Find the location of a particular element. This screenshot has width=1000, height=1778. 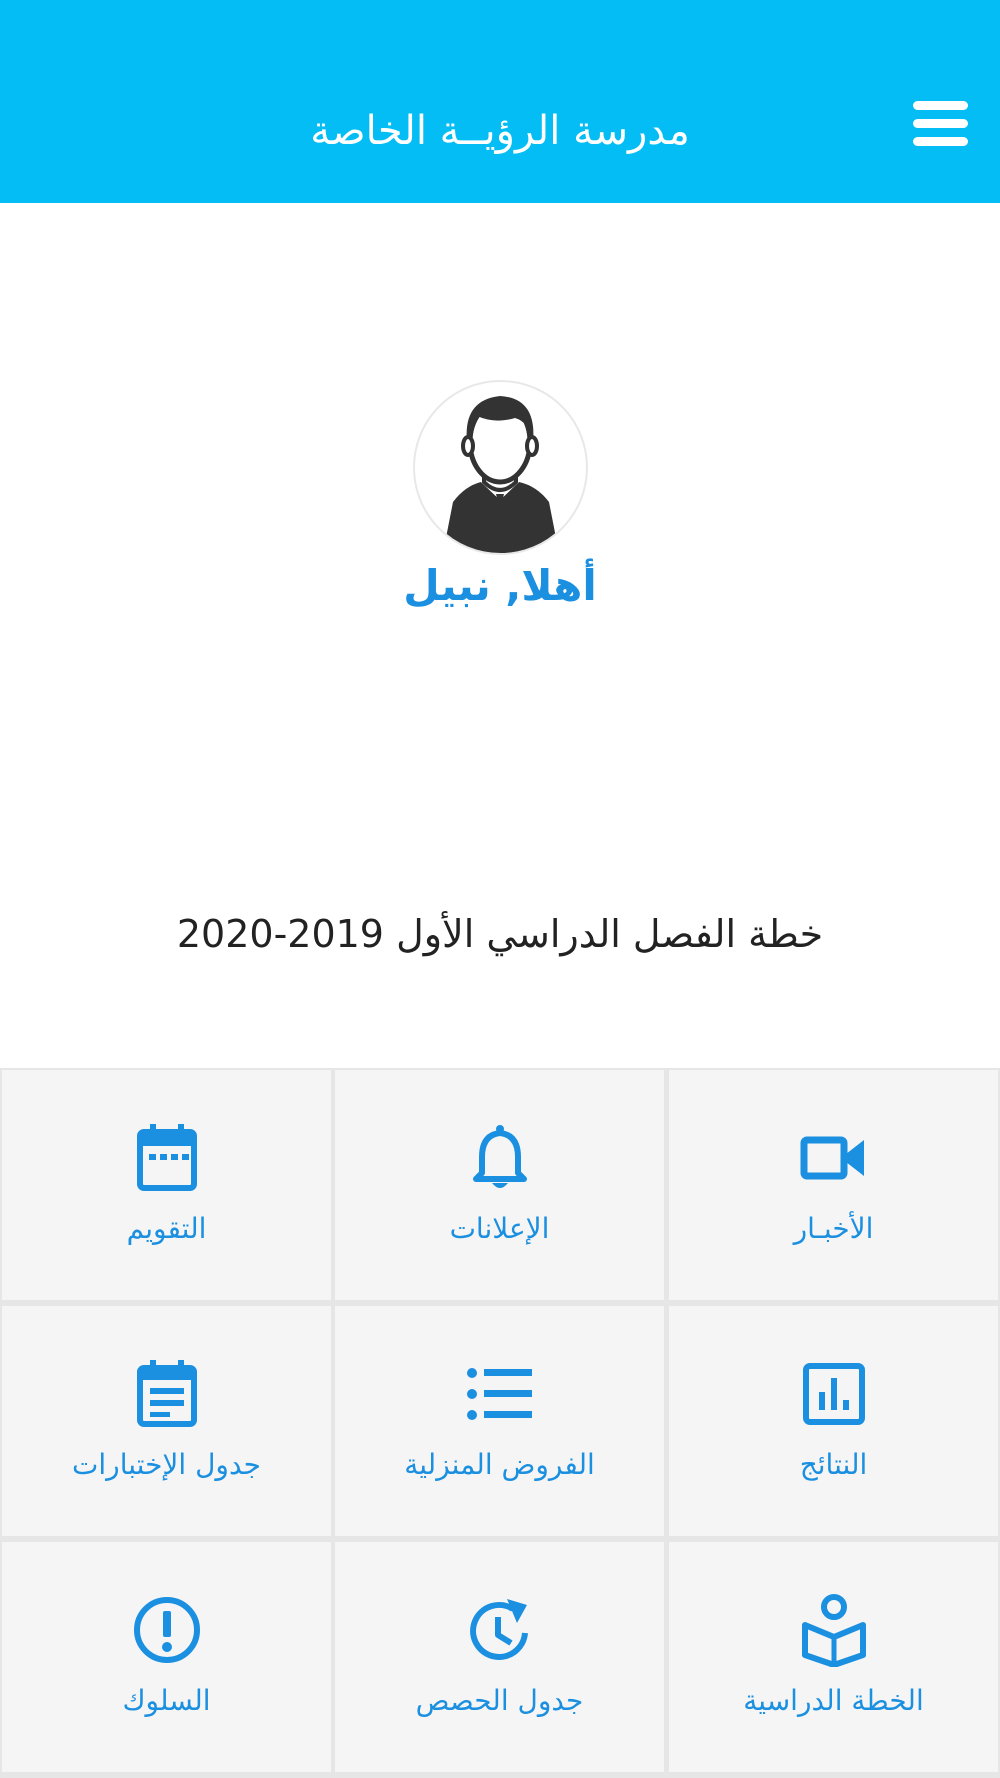

tile-calendar: التقويم is located at coordinates (166, 1185).